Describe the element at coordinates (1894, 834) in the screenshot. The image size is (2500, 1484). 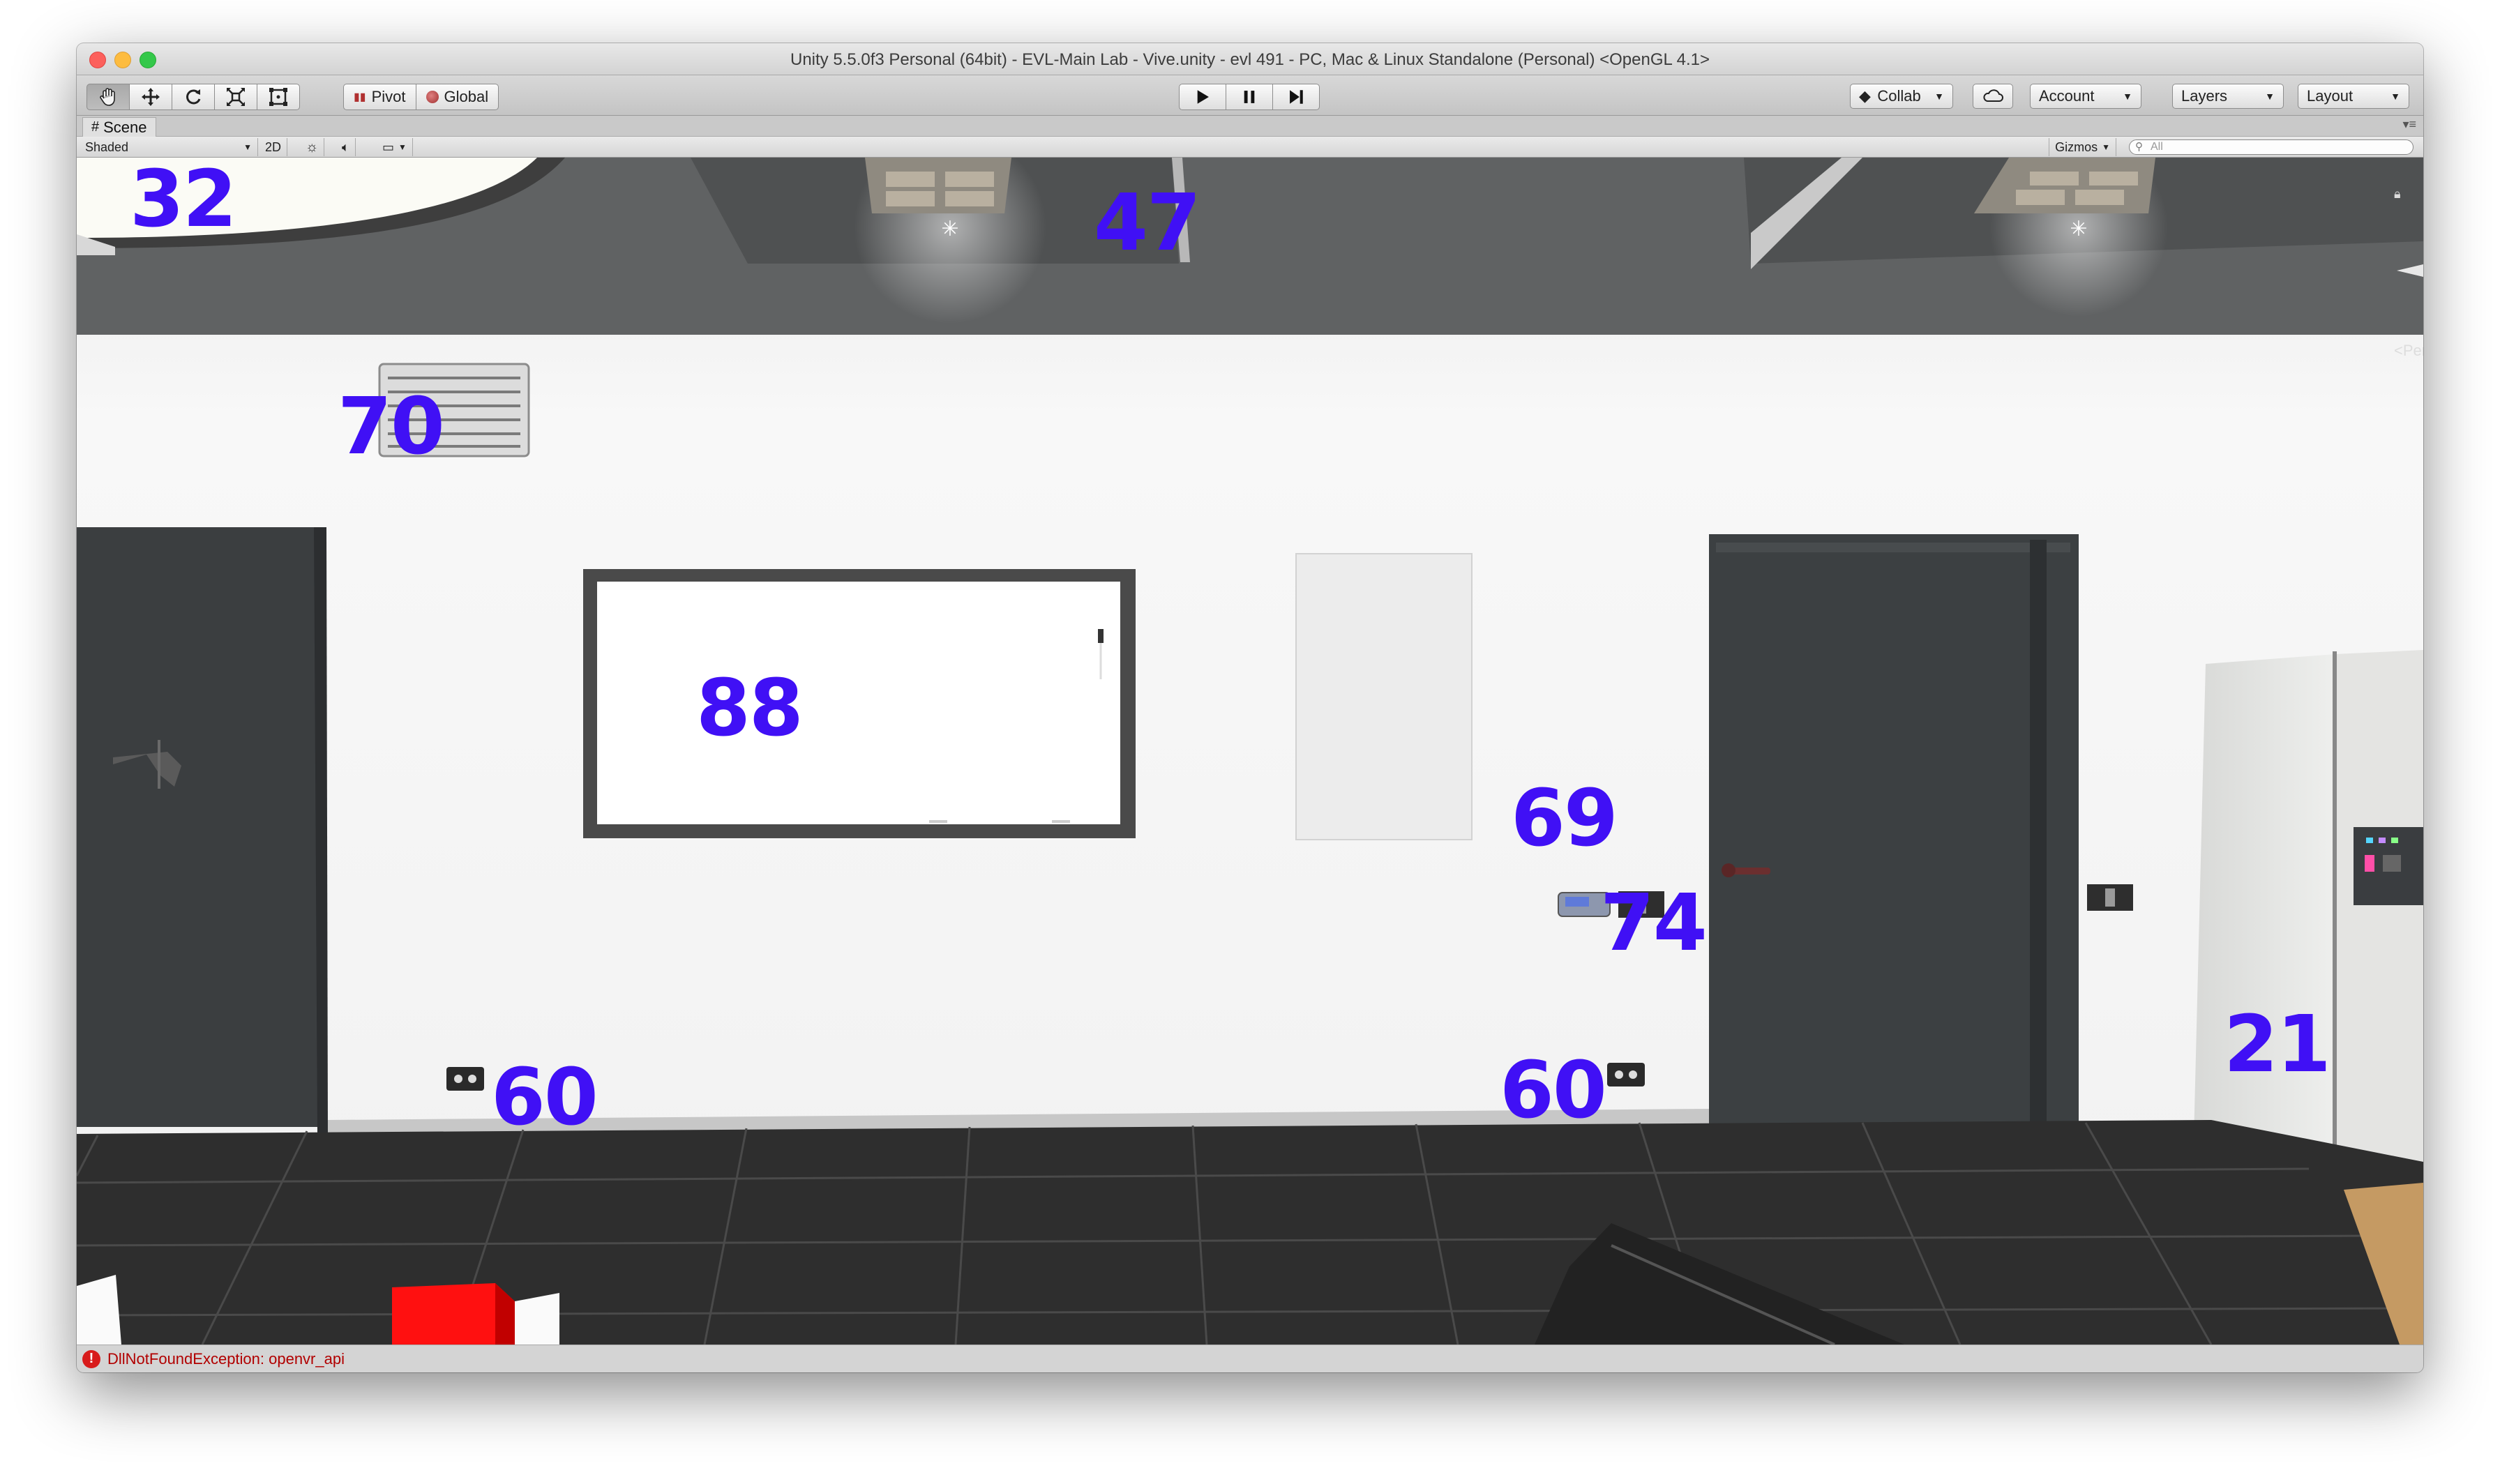
I see `right-door` at that location.